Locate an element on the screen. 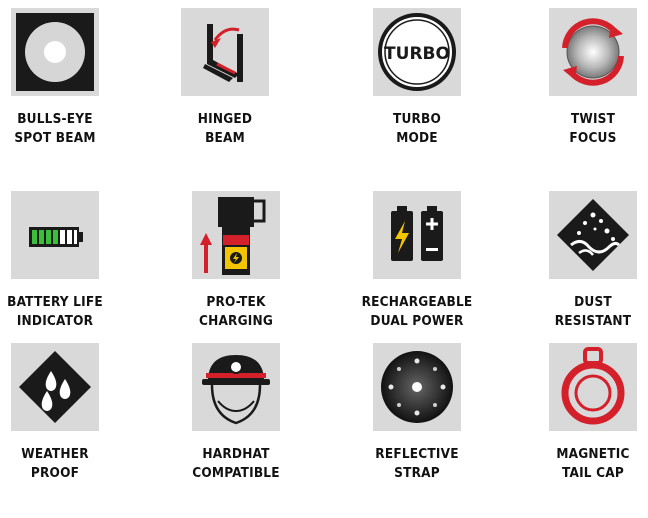 This screenshot has height=518, width=648. feature-hardhat-compatible: HARDHAT COMPATIBLE is located at coordinates (236, 413).